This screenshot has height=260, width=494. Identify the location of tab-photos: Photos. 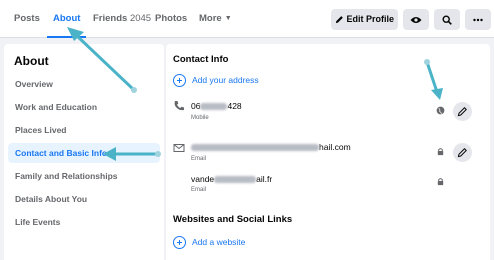
(171, 19).